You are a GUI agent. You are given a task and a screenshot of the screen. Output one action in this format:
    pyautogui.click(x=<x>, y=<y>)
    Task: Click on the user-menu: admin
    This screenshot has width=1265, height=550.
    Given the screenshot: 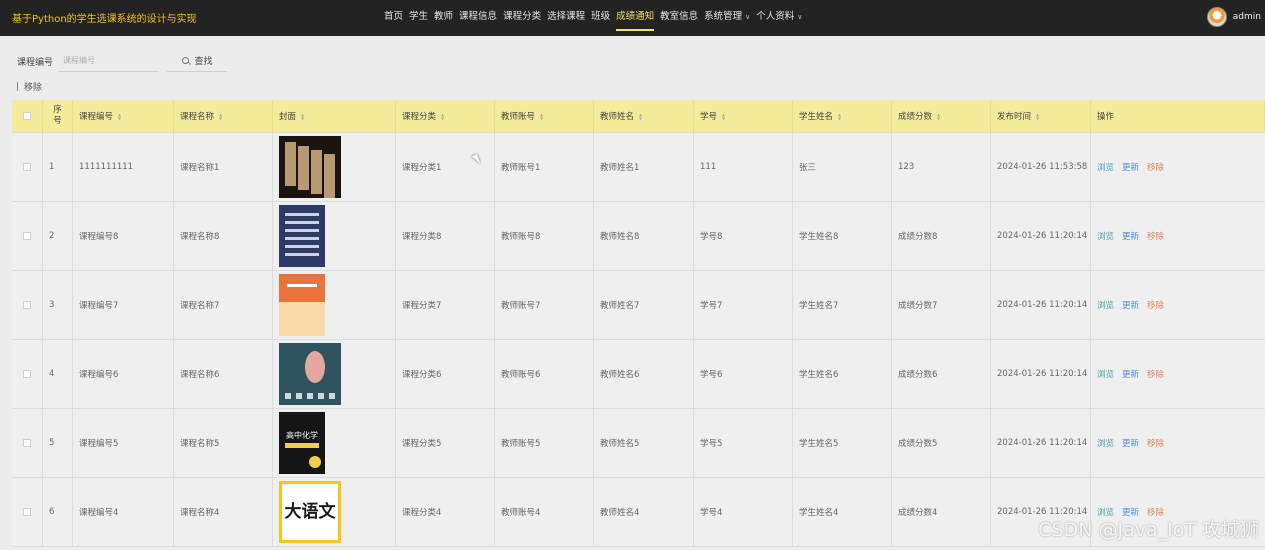 What is the action you would take?
    pyautogui.click(x=1233, y=17)
    